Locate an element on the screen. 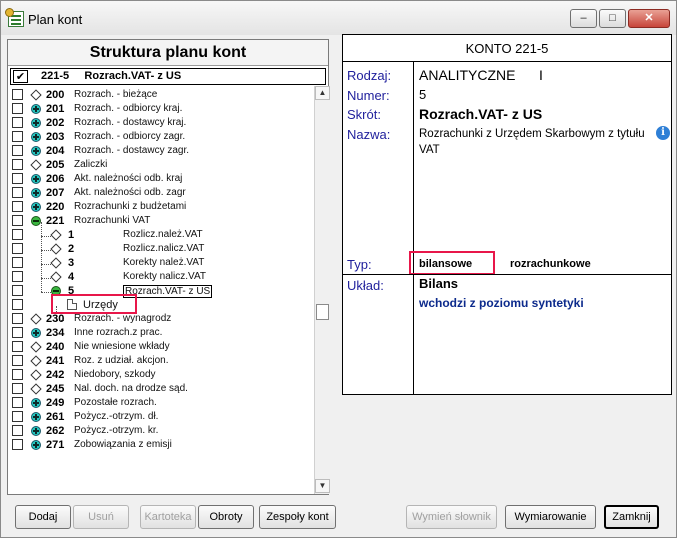 This screenshot has width=677, height=538. tree-row: 230 Rozrach. - wynagrodz is located at coordinates (160, 319).